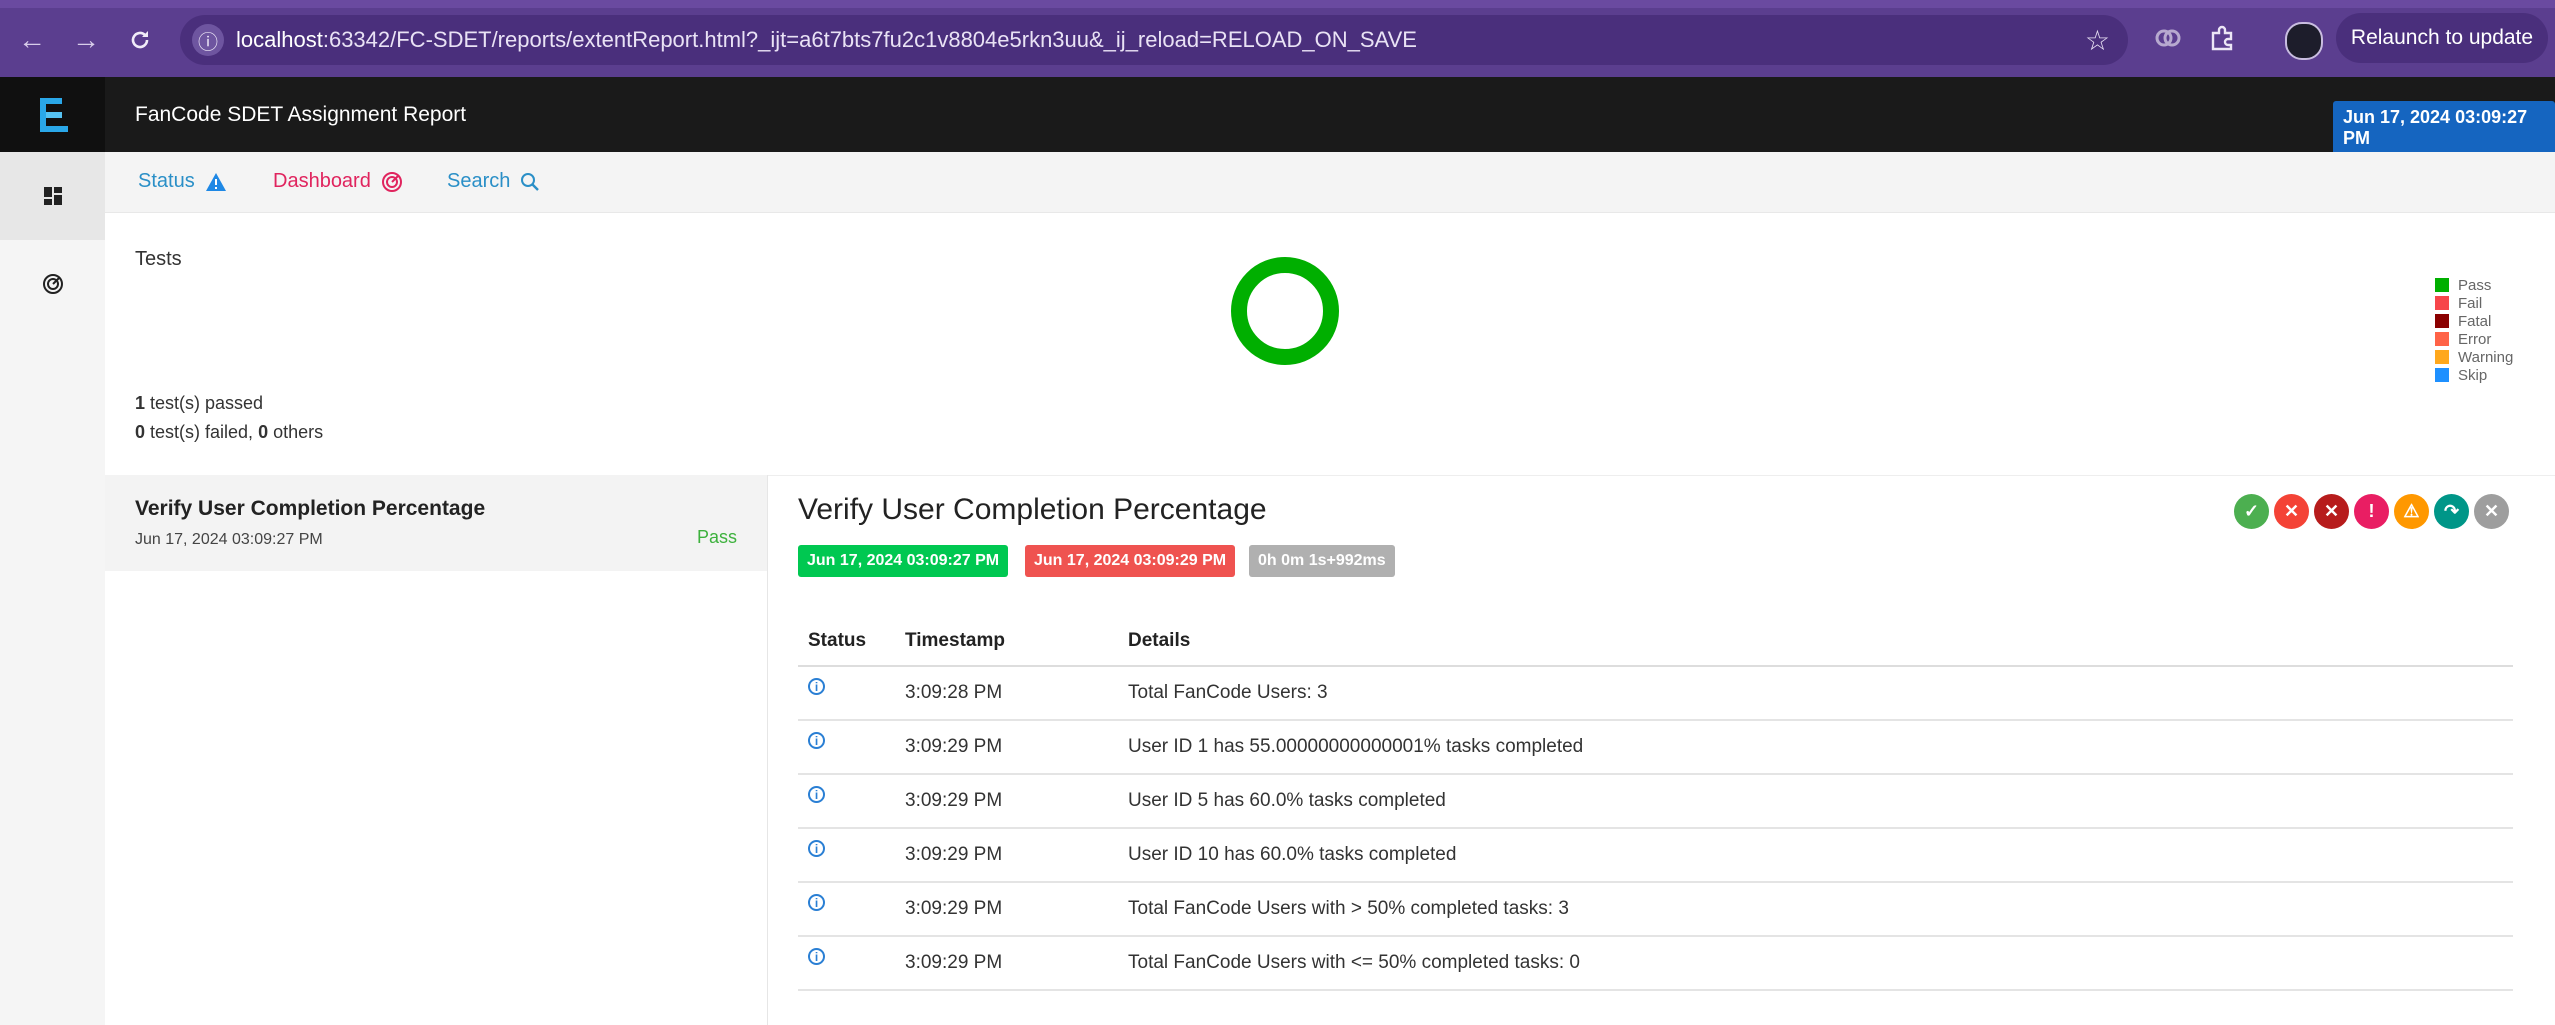 The width and height of the screenshot is (2555, 1025). Describe the element at coordinates (322, 181) in the screenshot. I see `dashboard-label: Dashboard` at that location.